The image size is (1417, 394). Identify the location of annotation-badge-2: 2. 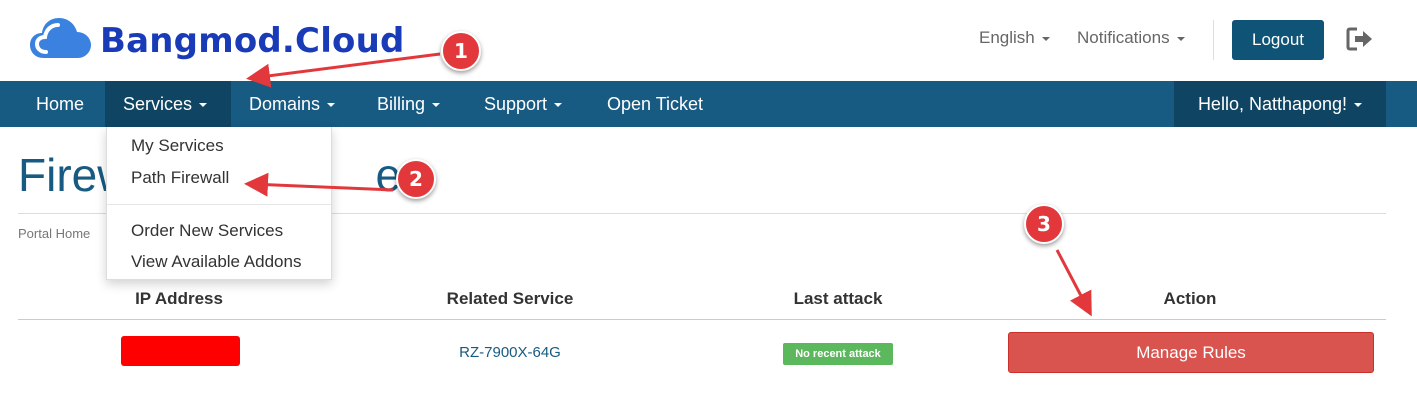
(416, 179).